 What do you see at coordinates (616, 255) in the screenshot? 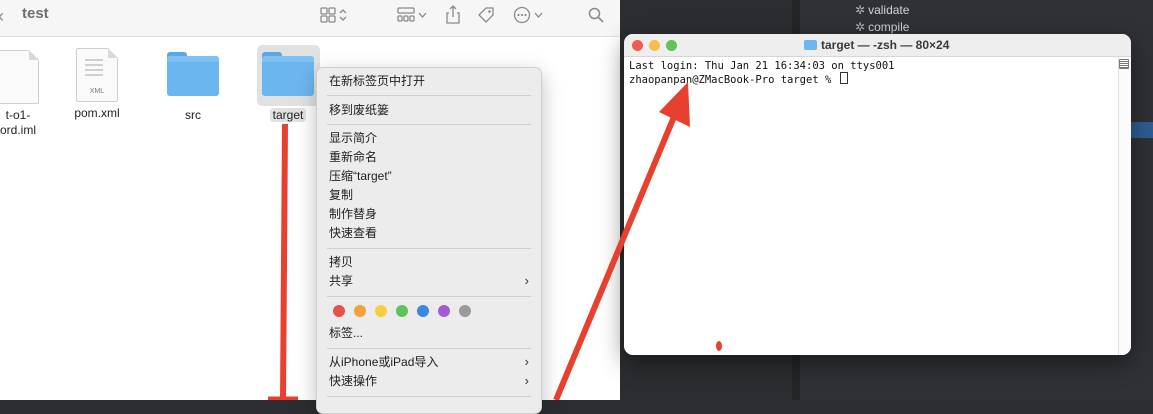
I see `annotation-arrow-up` at bounding box center [616, 255].